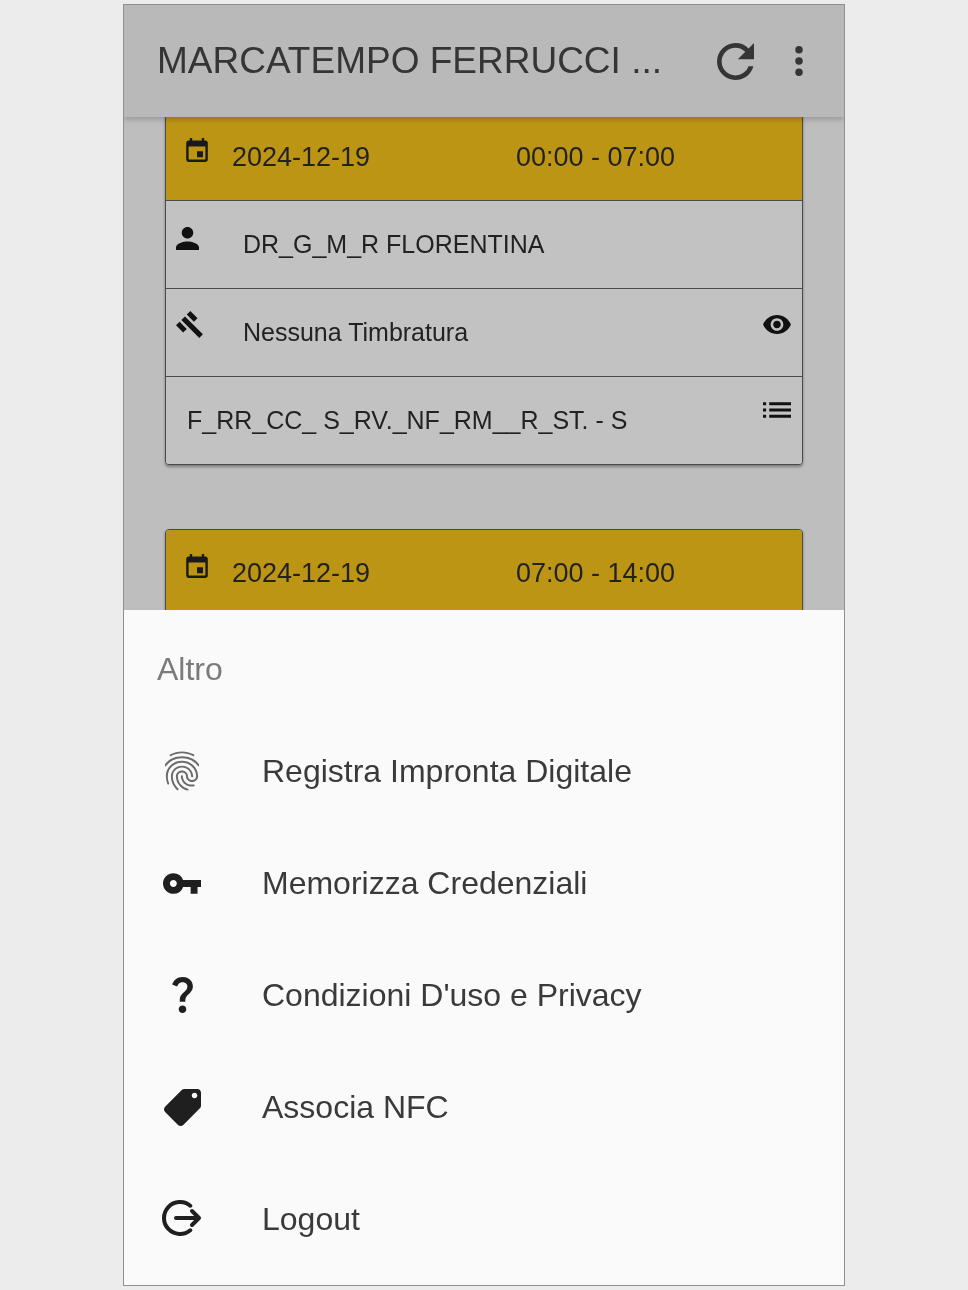 The height and width of the screenshot is (1290, 968). I want to click on section-heading: Altro, so click(190, 669).